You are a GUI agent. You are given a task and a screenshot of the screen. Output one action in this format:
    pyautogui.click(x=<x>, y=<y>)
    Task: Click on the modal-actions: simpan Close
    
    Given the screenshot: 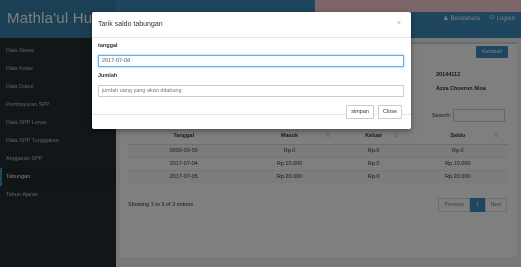 What is the action you would take?
    pyautogui.click(x=374, y=112)
    